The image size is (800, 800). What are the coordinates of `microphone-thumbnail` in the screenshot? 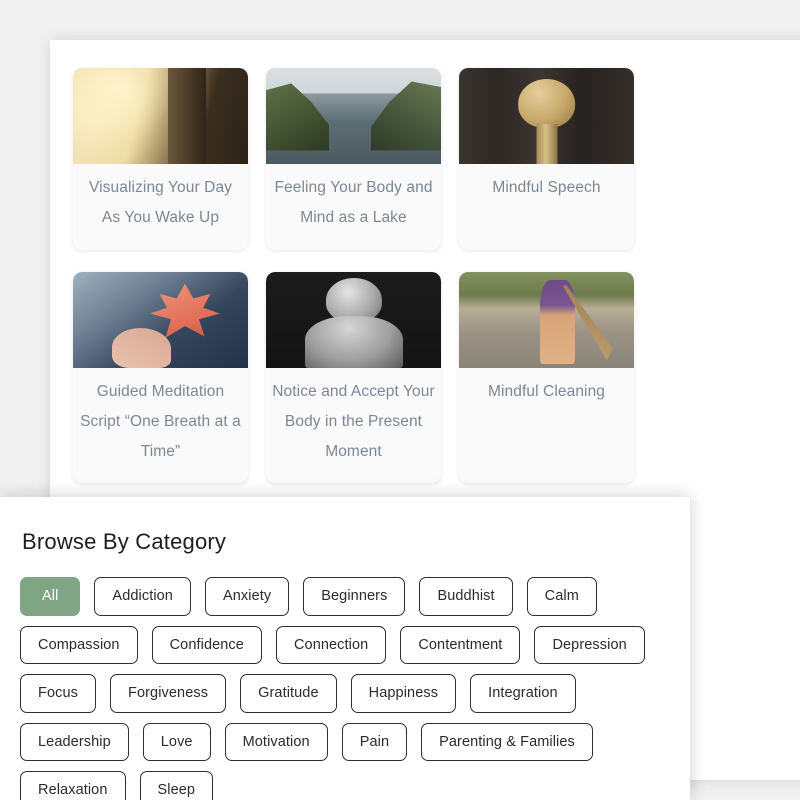 It's located at (546, 116).